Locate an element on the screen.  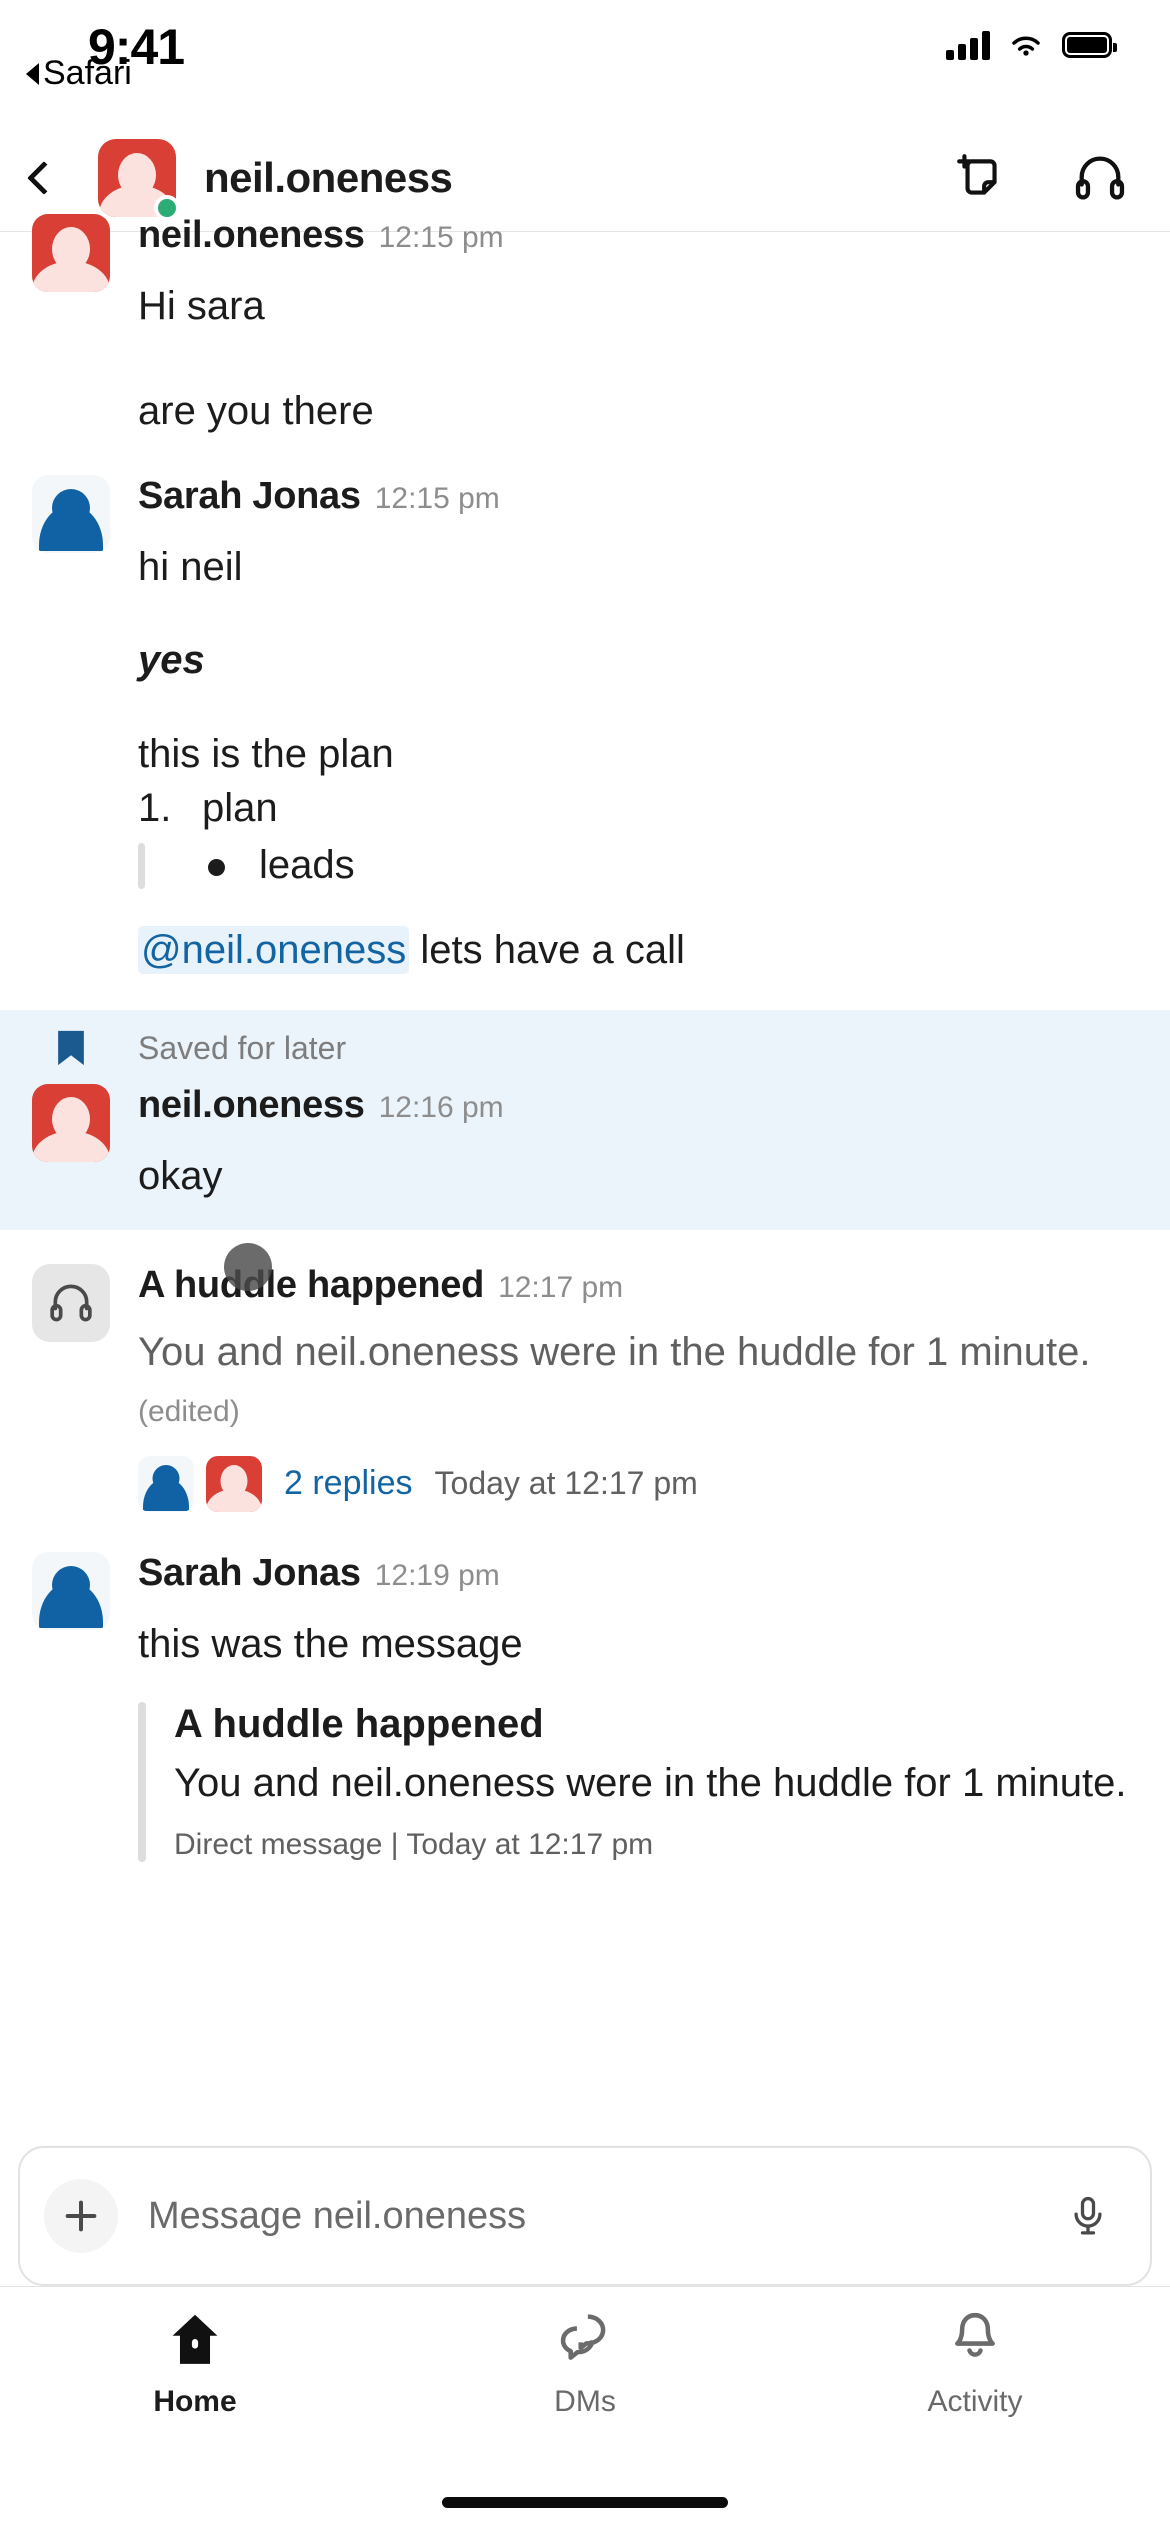
tab-home: Home is located at coordinates (195, 2364).